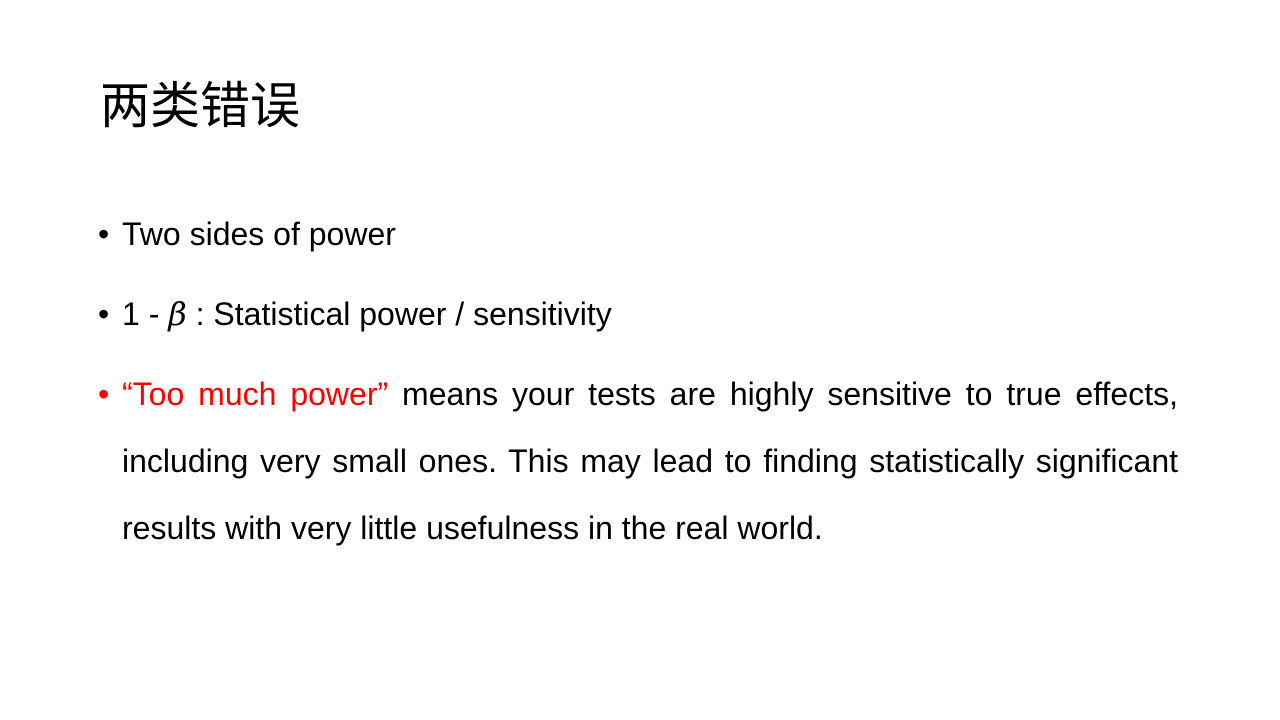 The width and height of the screenshot is (1280, 720). What do you see at coordinates (259, 234) in the screenshot?
I see `bullet-text: Two sides of power` at bounding box center [259, 234].